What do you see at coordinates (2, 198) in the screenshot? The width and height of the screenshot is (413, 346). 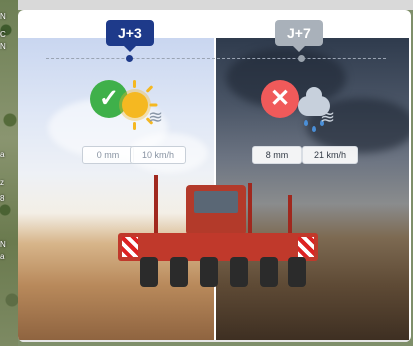 I see `map-label: 8` at bounding box center [2, 198].